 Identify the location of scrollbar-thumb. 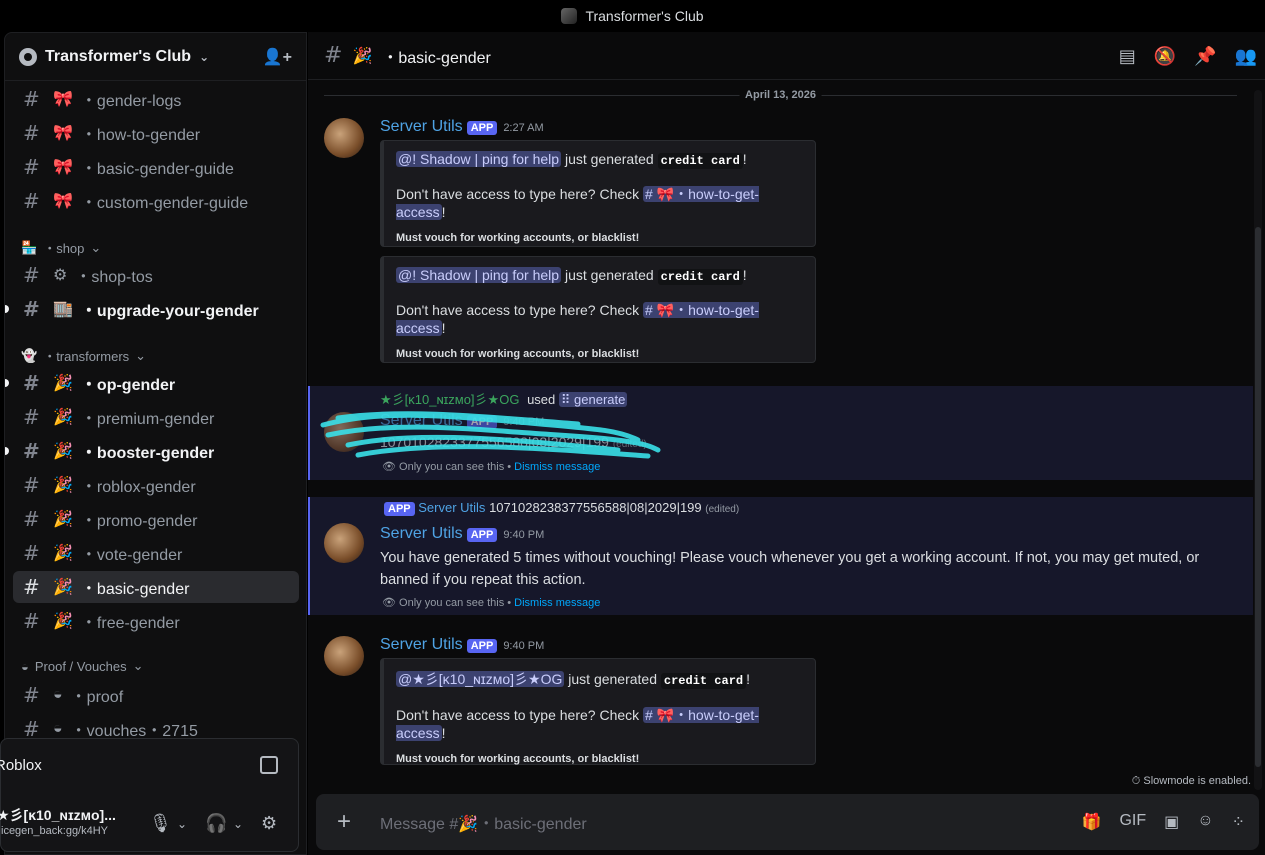
(1258, 497).